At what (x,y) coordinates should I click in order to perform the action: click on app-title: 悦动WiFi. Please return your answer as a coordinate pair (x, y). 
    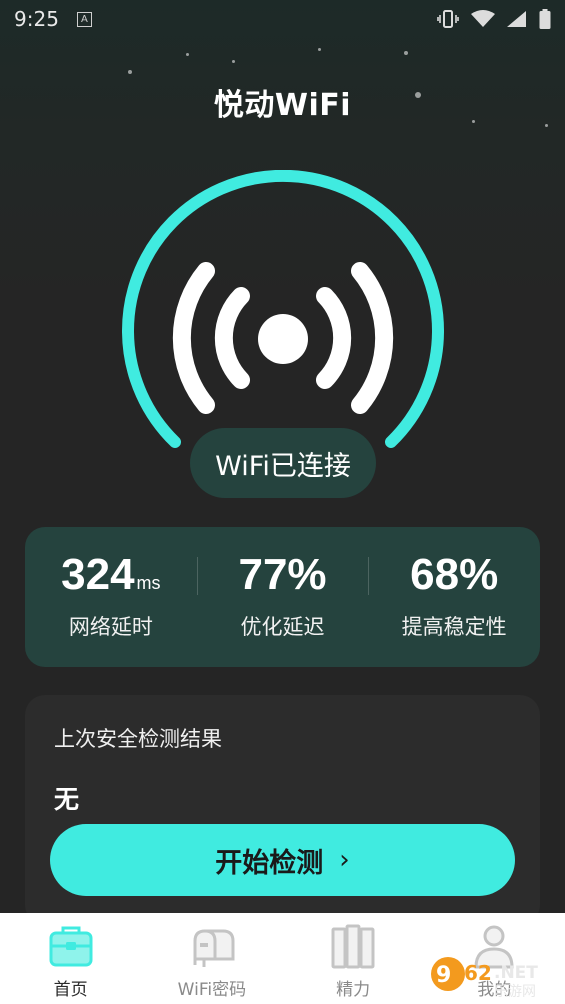
    Looking at the image, I should click on (282, 105).